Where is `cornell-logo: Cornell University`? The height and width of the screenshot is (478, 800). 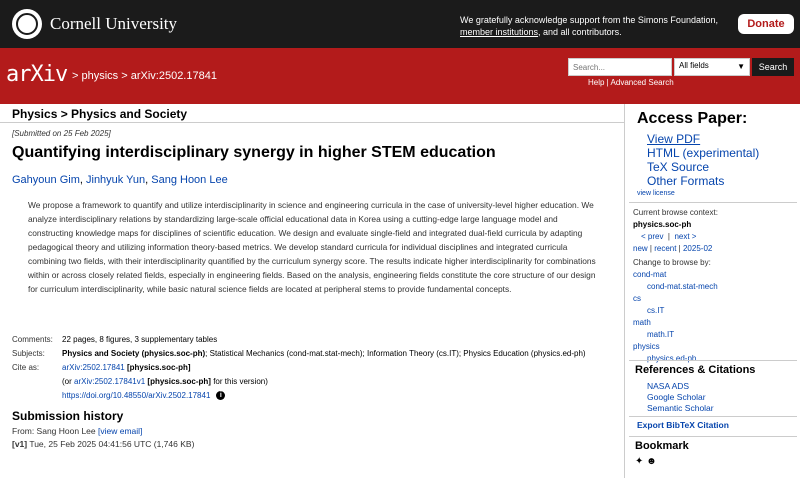 cornell-logo: Cornell University is located at coordinates (94, 24).